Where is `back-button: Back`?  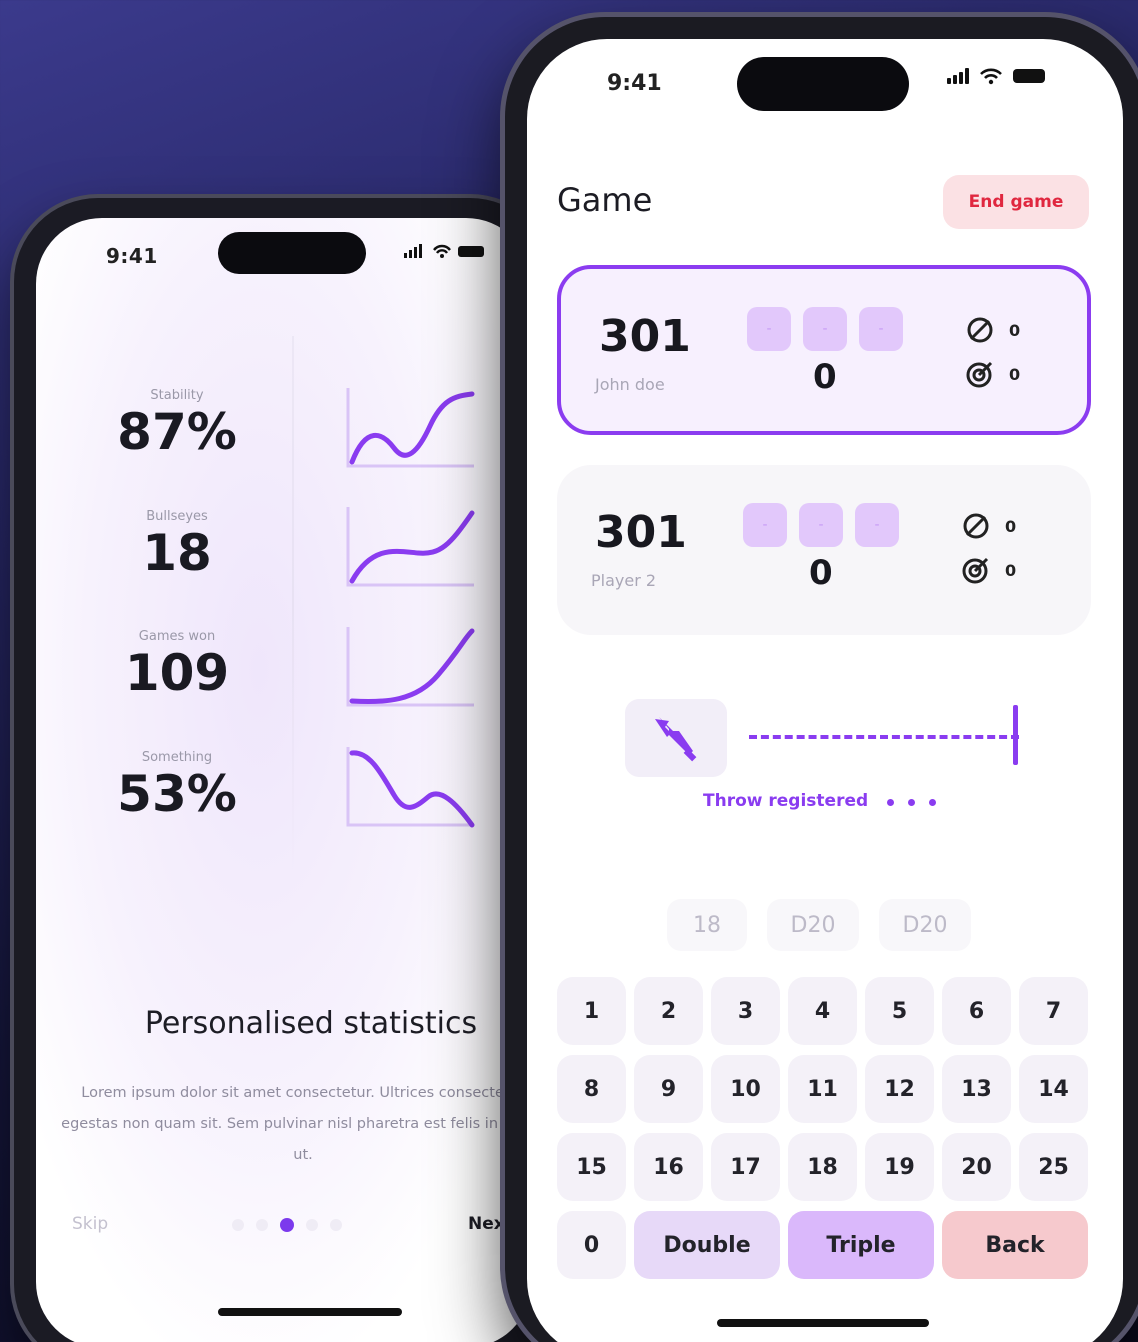 back-button: Back is located at coordinates (1015, 1245).